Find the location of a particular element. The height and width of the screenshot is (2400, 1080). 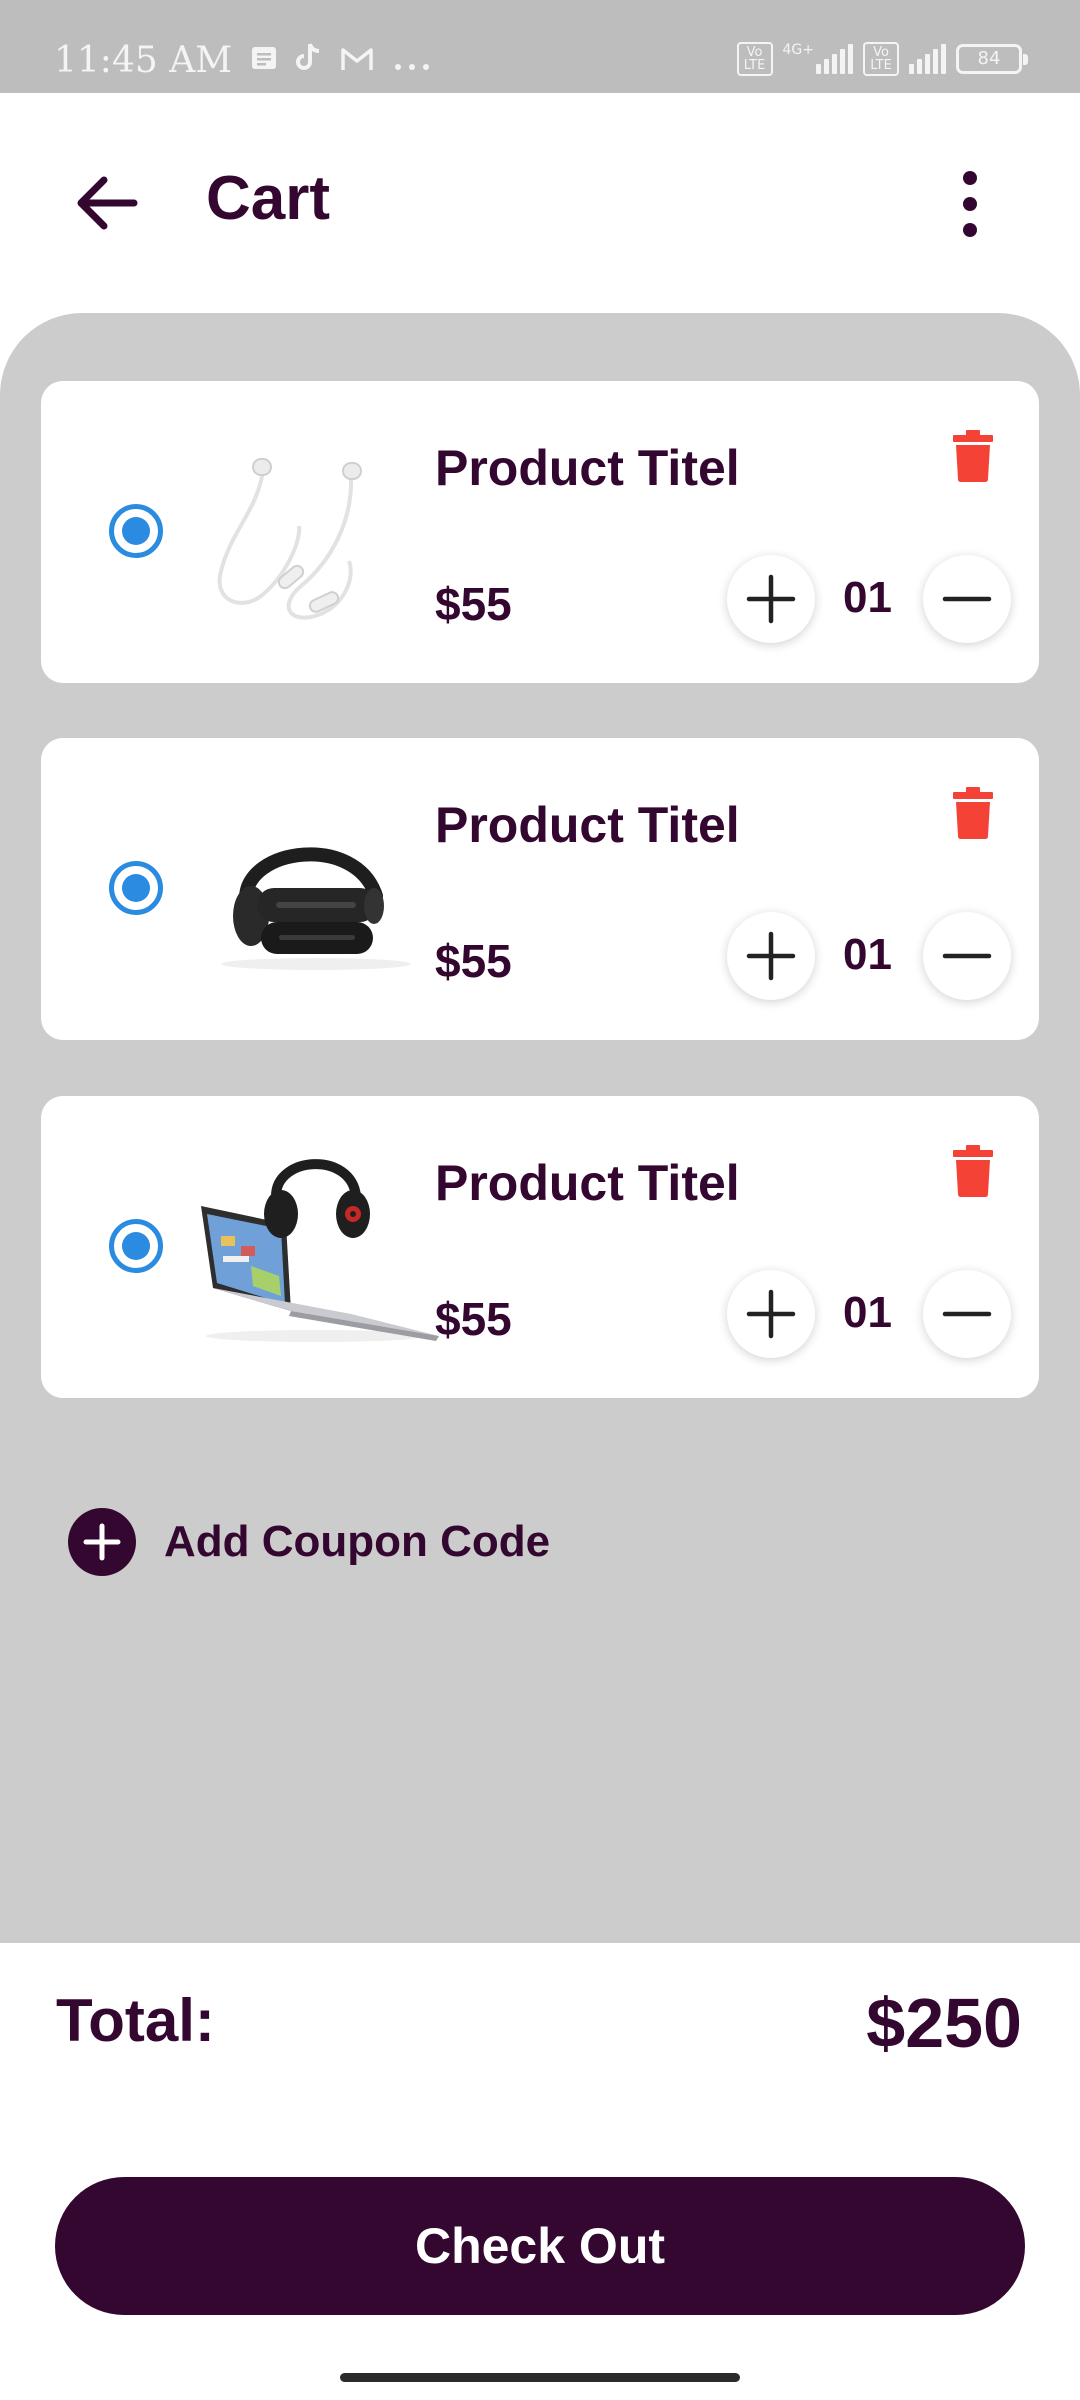

status-left: 11:45 AM is located at coordinates (243, 60).